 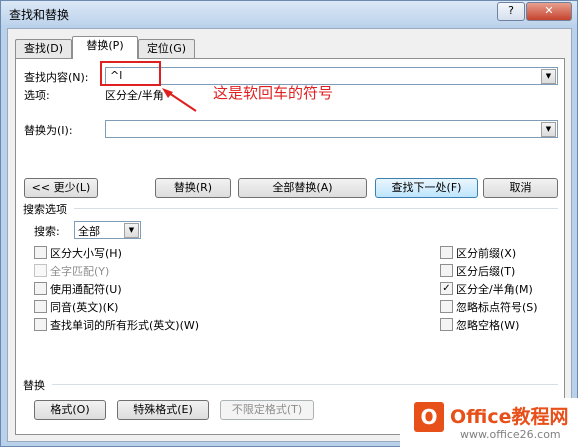 What do you see at coordinates (105, 47) in the screenshot?
I see `tab-replace: 替换(P)` at bounding box center [105, 47].